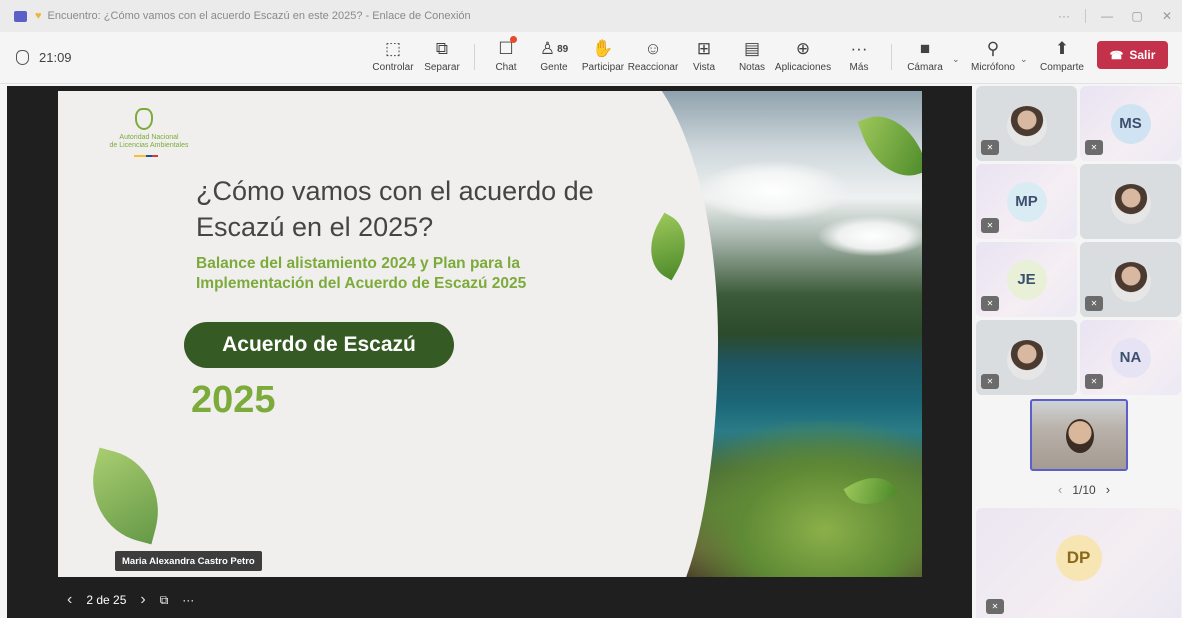 Image resolution: width=1182 pixels, height=618 pixels. What do you see at coordinates (993, 48) in the screenshot?
I see `mic-off-icon: ⚲` at bounding box center [993, 48].